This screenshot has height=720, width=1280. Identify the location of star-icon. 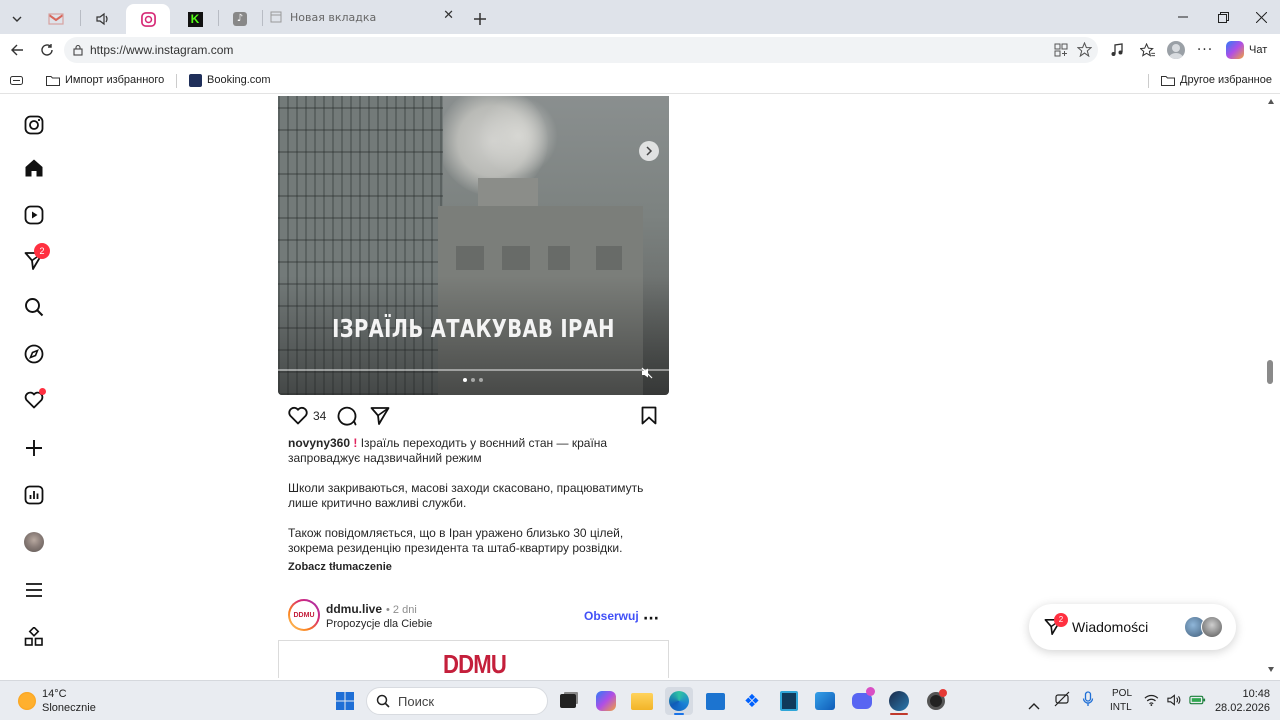
(1084, 49).